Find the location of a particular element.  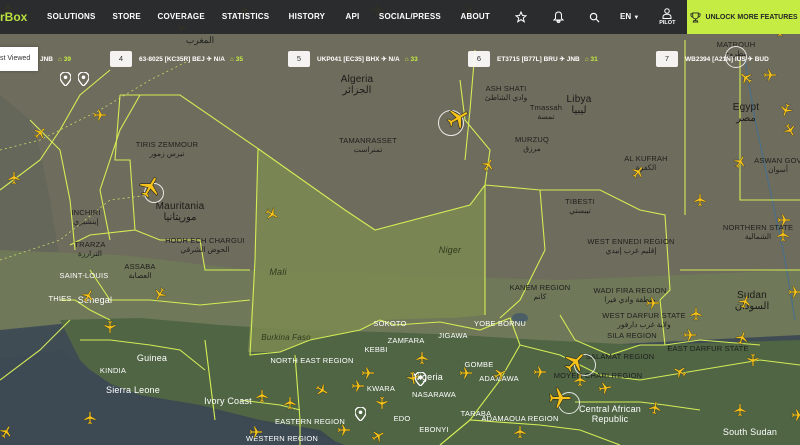

most-viewed-item: JNB ⌂ 39 is located at coordinates (55, 59).